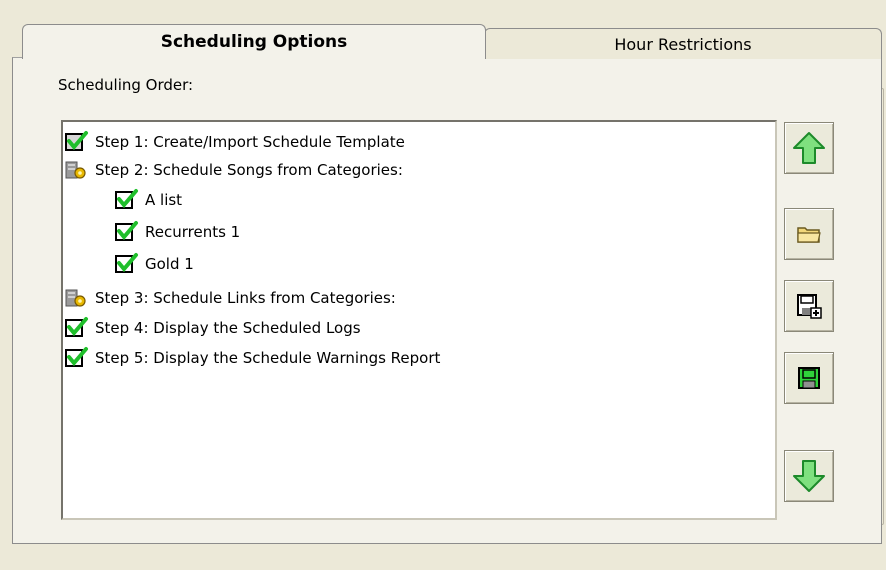 This screenshot has height=570, width=886. What do you see at coordinates (254, 41) in the screenshot?
I see `tab-scheduling-options: Scheduling Options` at bounding box center [254, 41].